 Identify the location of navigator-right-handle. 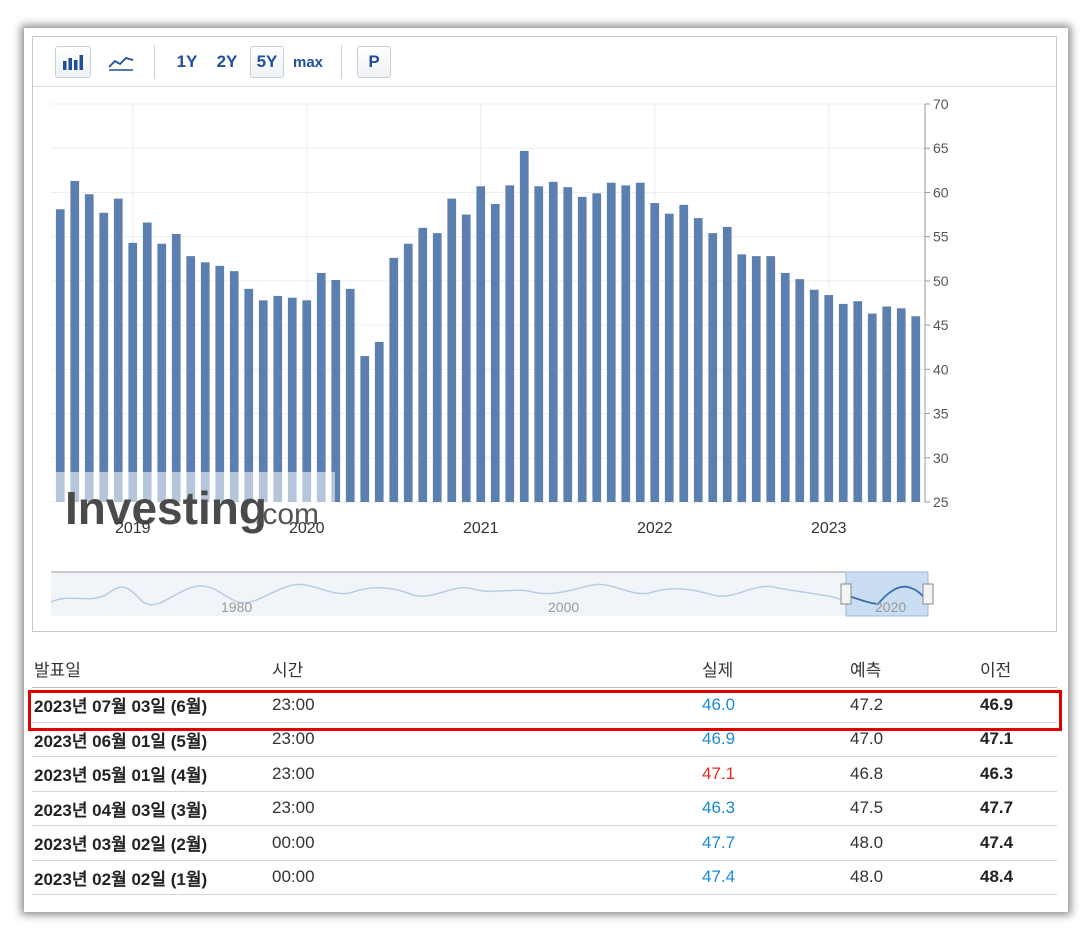
(928, 594).